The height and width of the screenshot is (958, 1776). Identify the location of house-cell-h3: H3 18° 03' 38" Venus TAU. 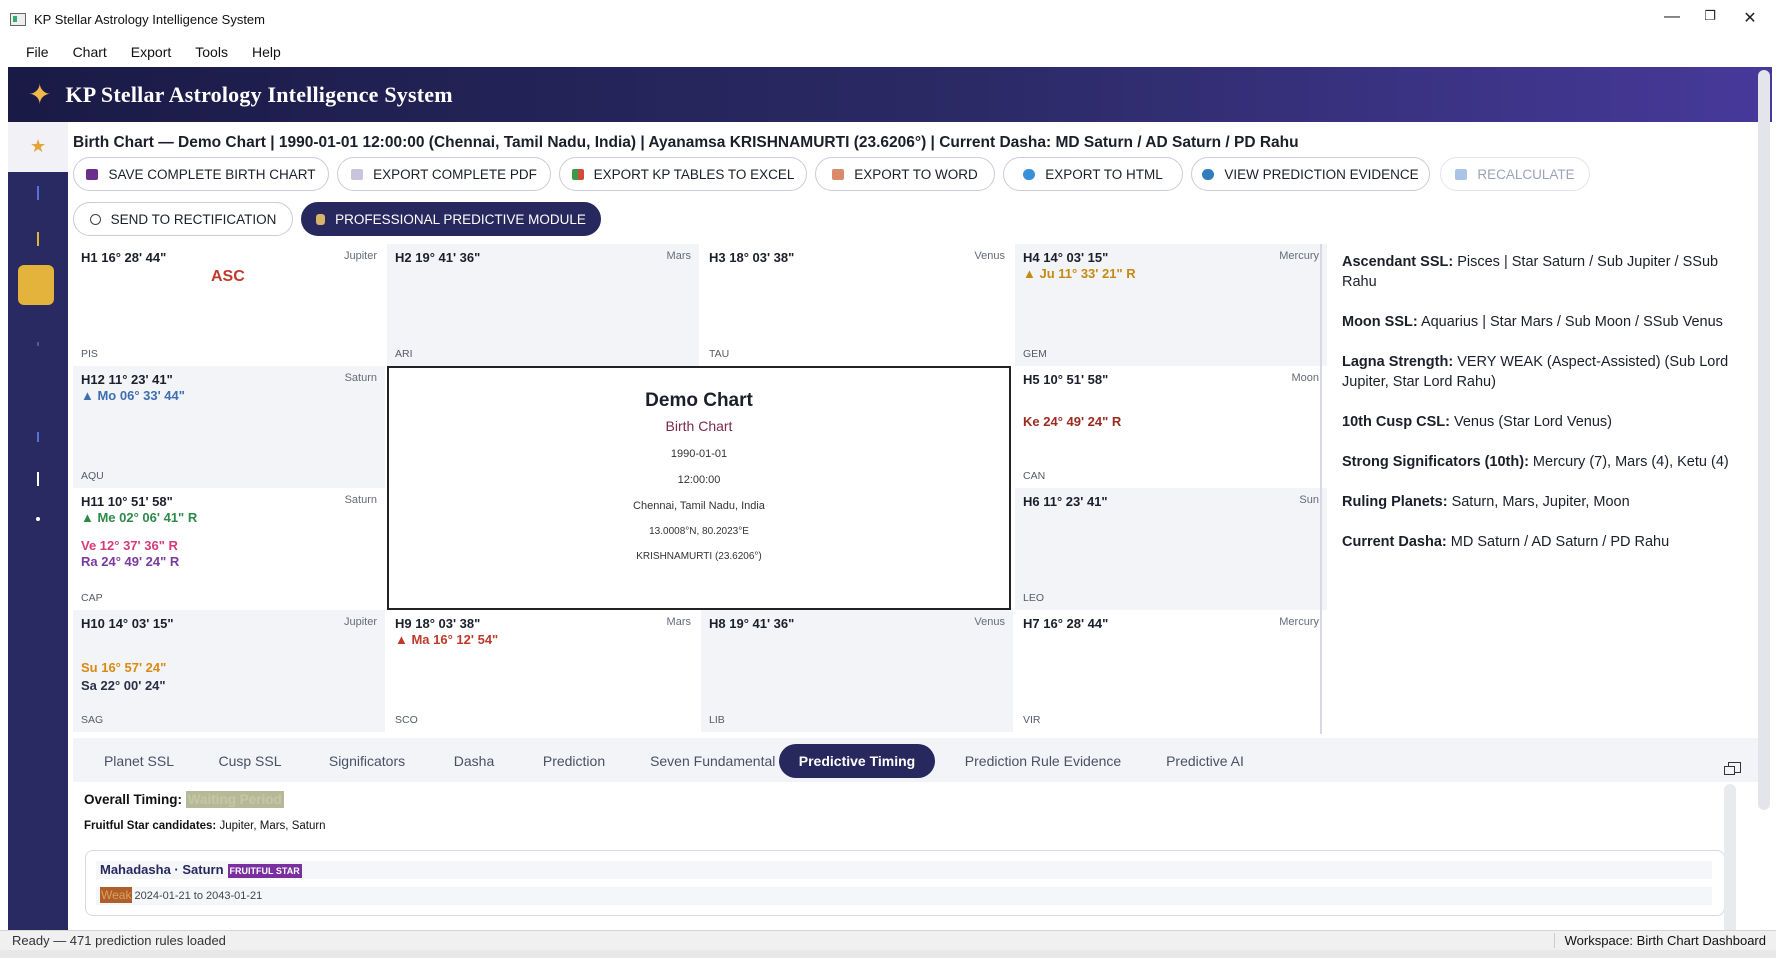
(857, 305).